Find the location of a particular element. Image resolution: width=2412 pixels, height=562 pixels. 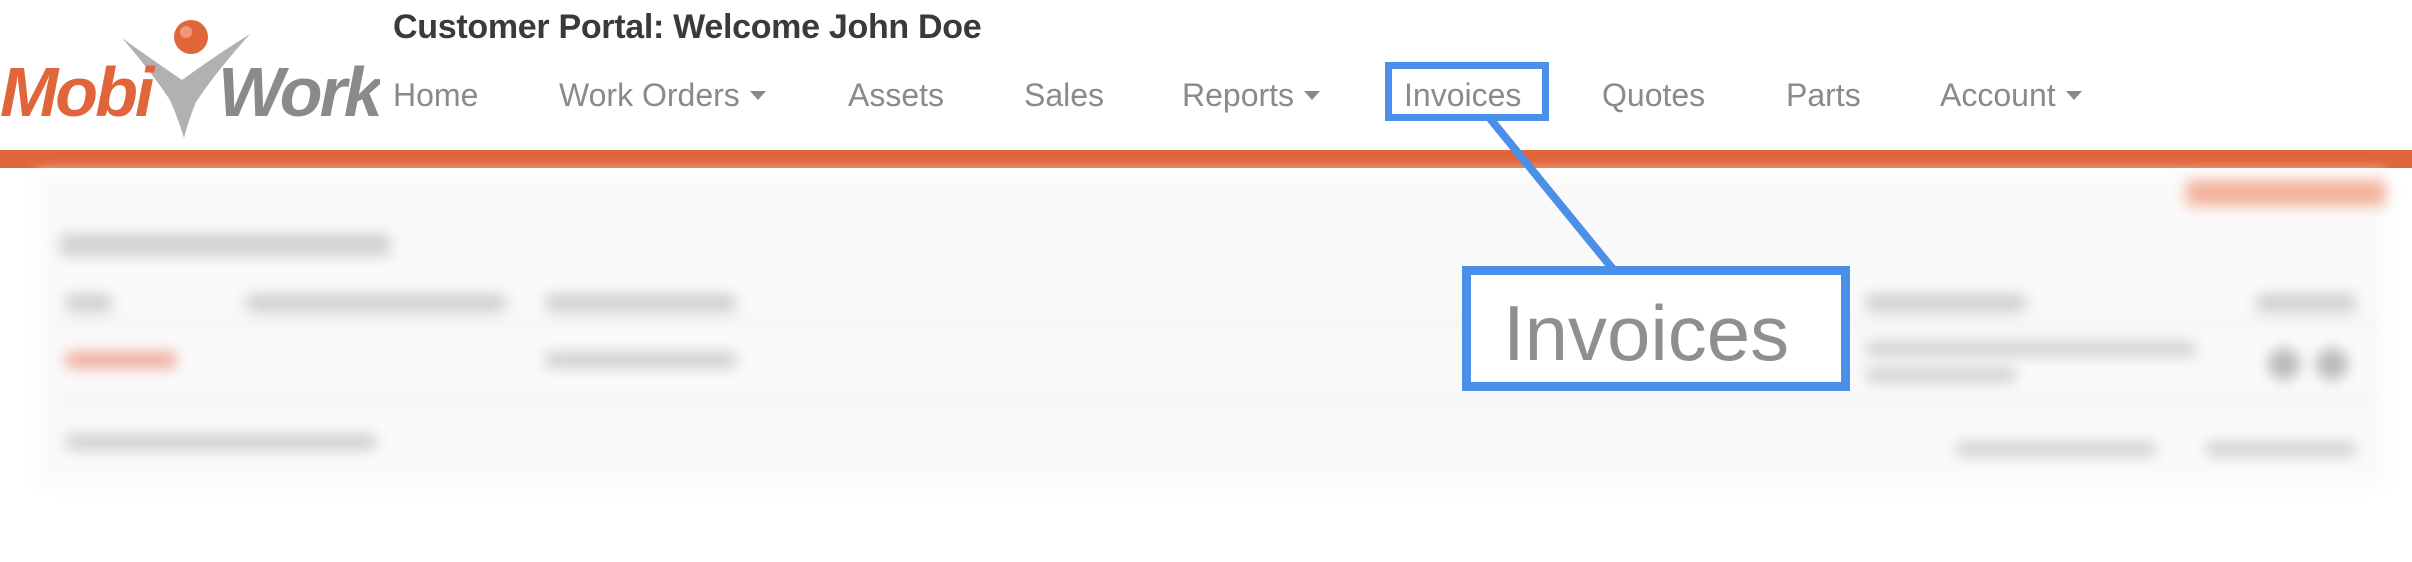

nav-item-label: Parts is located at coordinates (1823, 95).